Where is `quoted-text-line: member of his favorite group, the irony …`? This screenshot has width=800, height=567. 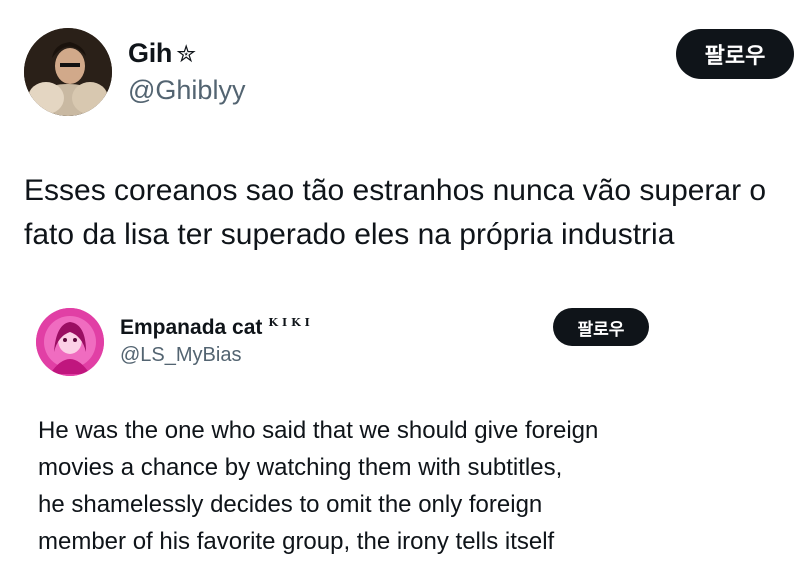
quoted-text-line: member of his favorite group, the irony … is located at coordinates (296, 541).